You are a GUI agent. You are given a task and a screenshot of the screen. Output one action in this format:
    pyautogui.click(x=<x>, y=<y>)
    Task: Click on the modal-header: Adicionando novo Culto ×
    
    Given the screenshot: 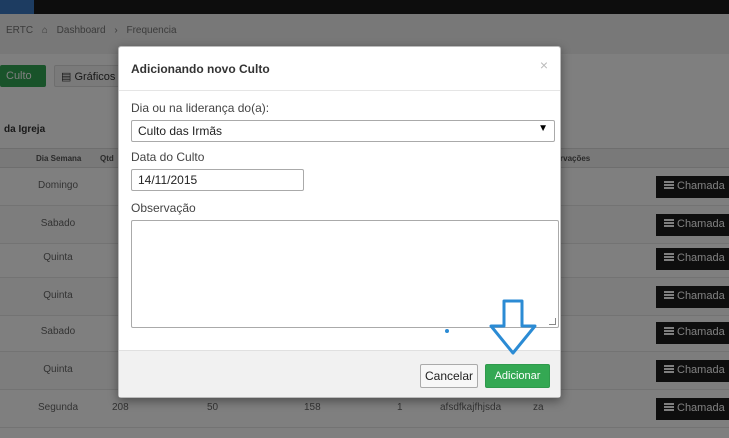 What is the action you would take?
    pyautogui.click(x=339, y=69)
    